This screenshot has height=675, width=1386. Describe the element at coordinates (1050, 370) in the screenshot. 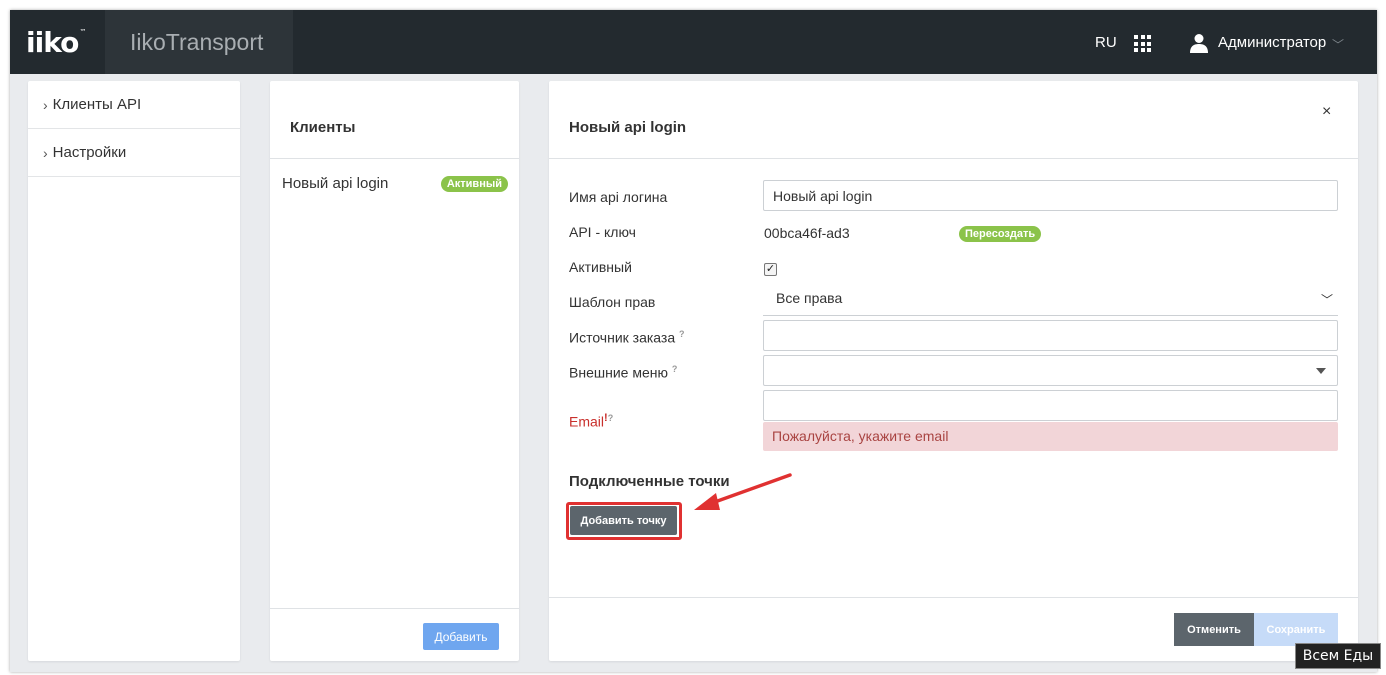

I see `external-menu-dropdown` at that location.